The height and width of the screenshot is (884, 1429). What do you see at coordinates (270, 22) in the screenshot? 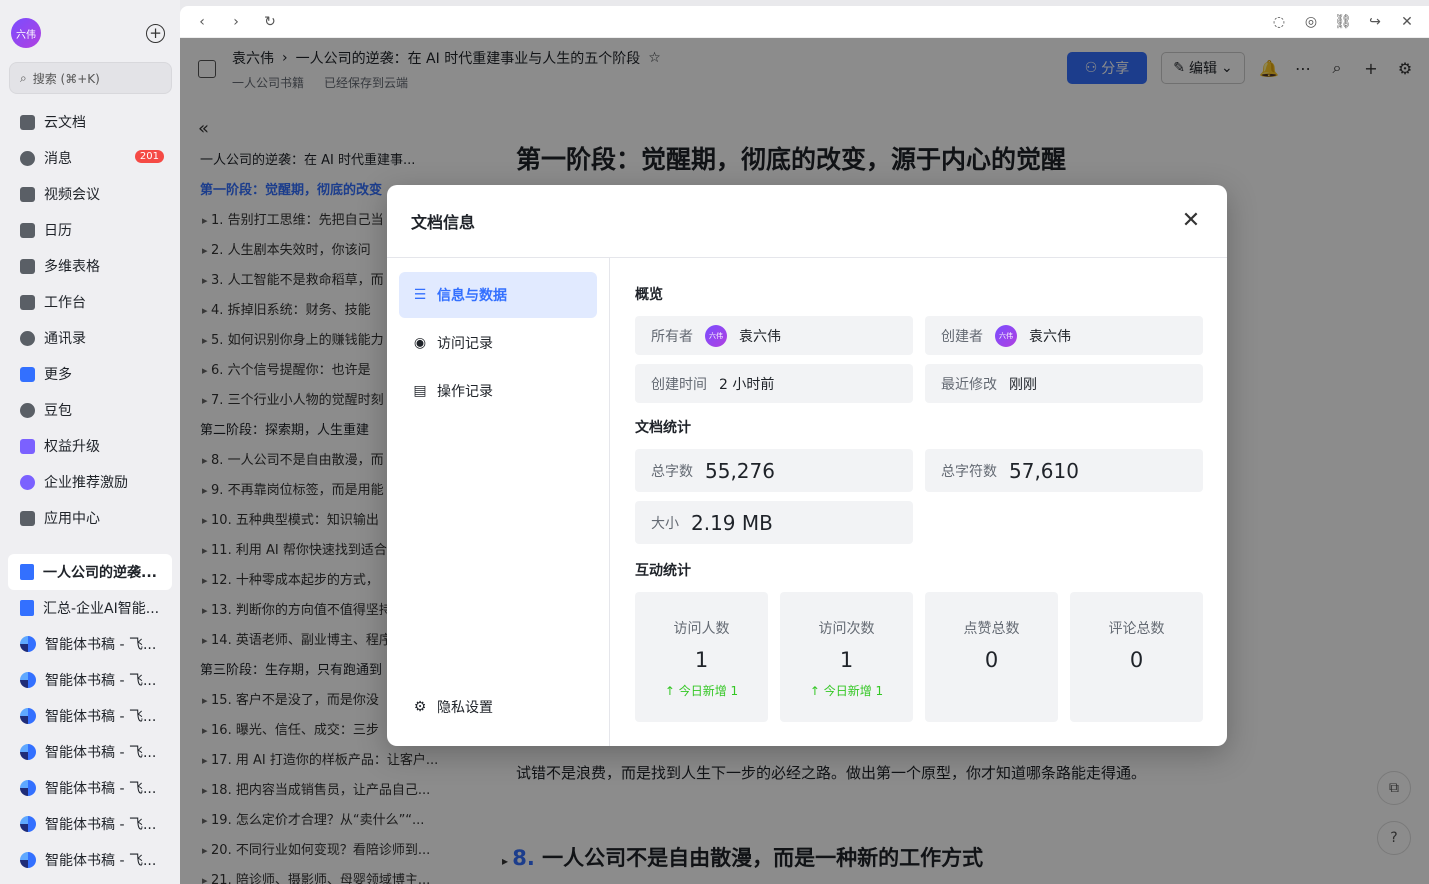
I see `refresh-icon: ↻` at bounding box center [270, 22].